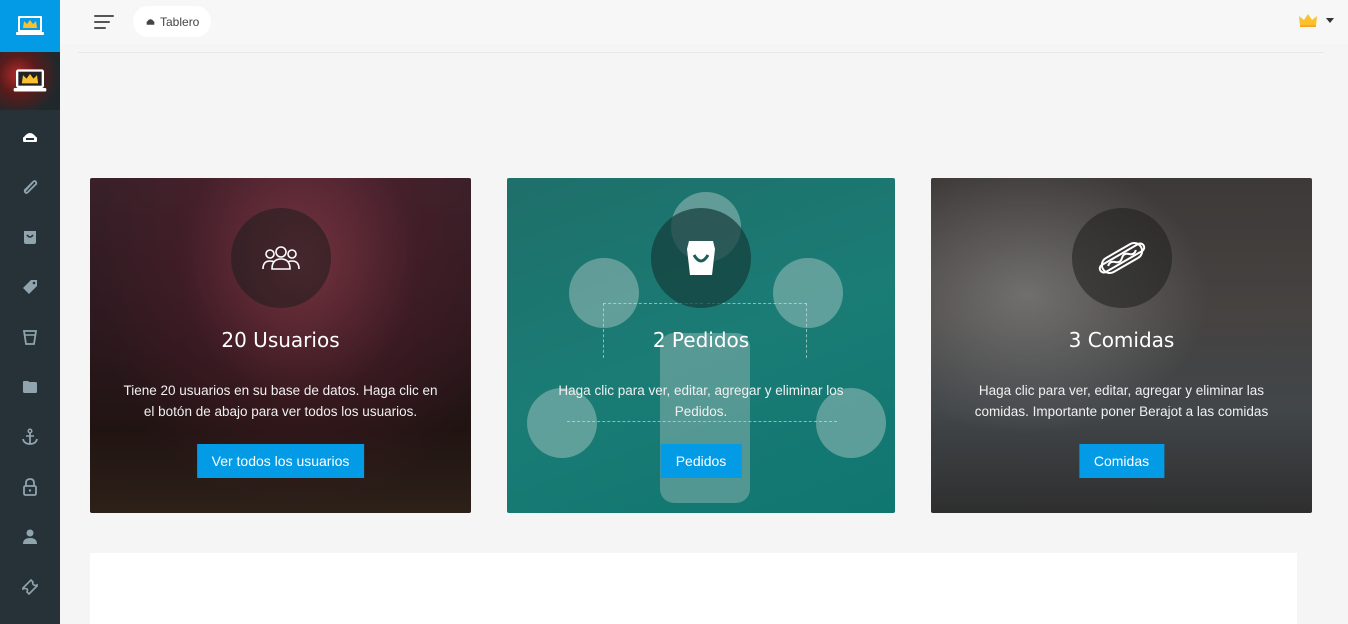 The width and height of the screenshot is (1348, 624). I want to click on topbar: Tablero, so click(704, 22).